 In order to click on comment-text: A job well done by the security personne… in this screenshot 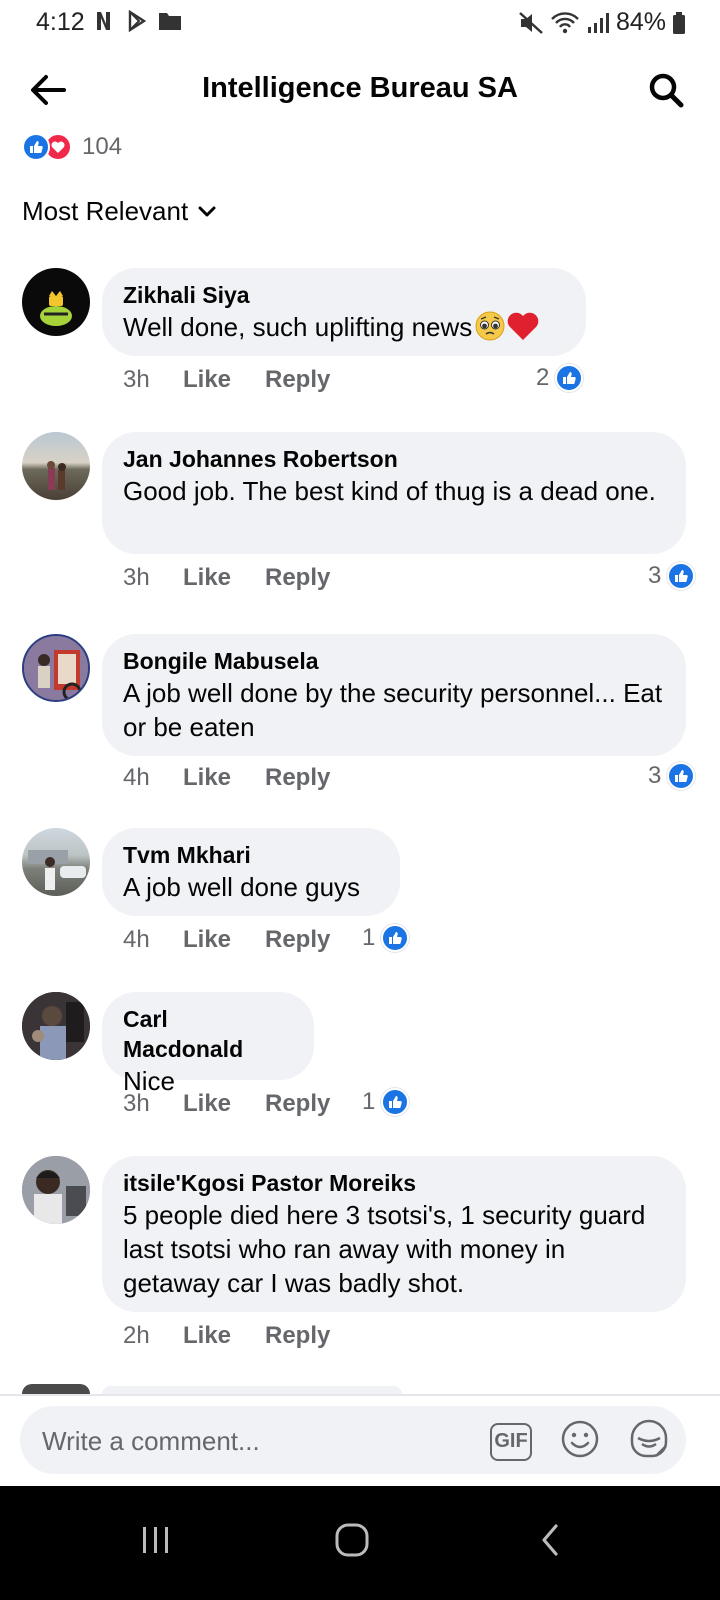, I will do `click(393, 710)`.